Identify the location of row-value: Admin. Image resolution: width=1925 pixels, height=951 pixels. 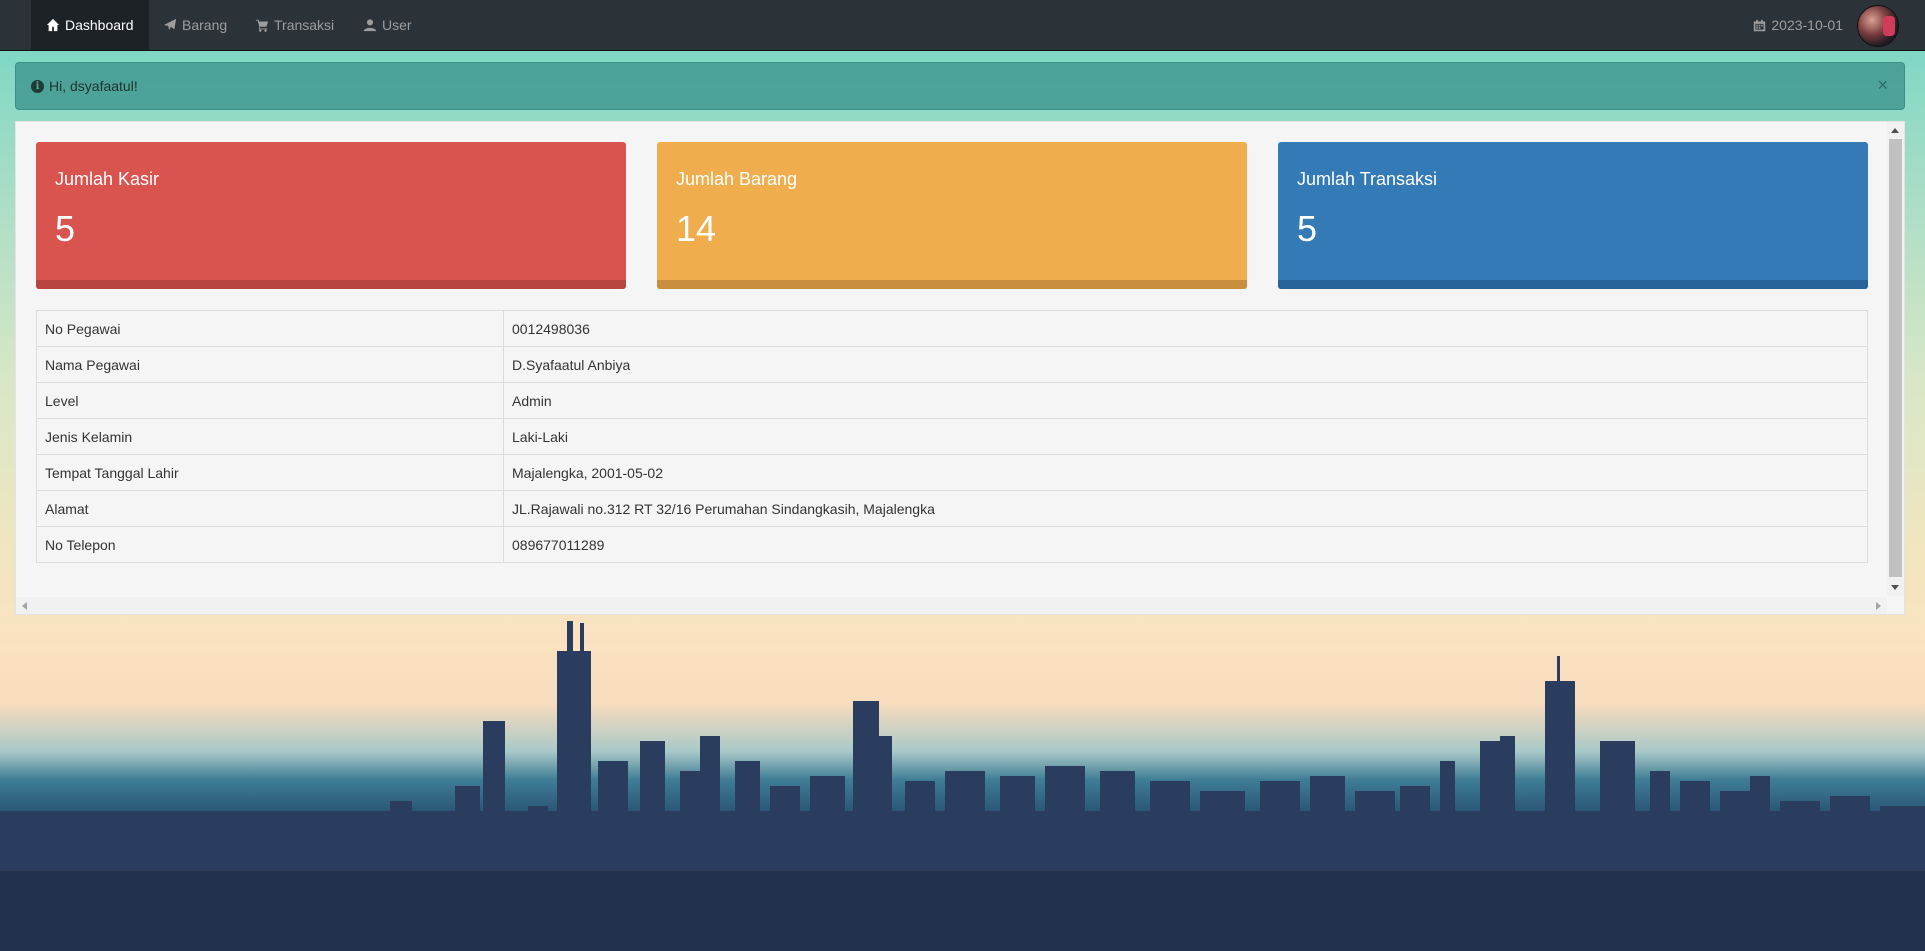
(1185, 400).